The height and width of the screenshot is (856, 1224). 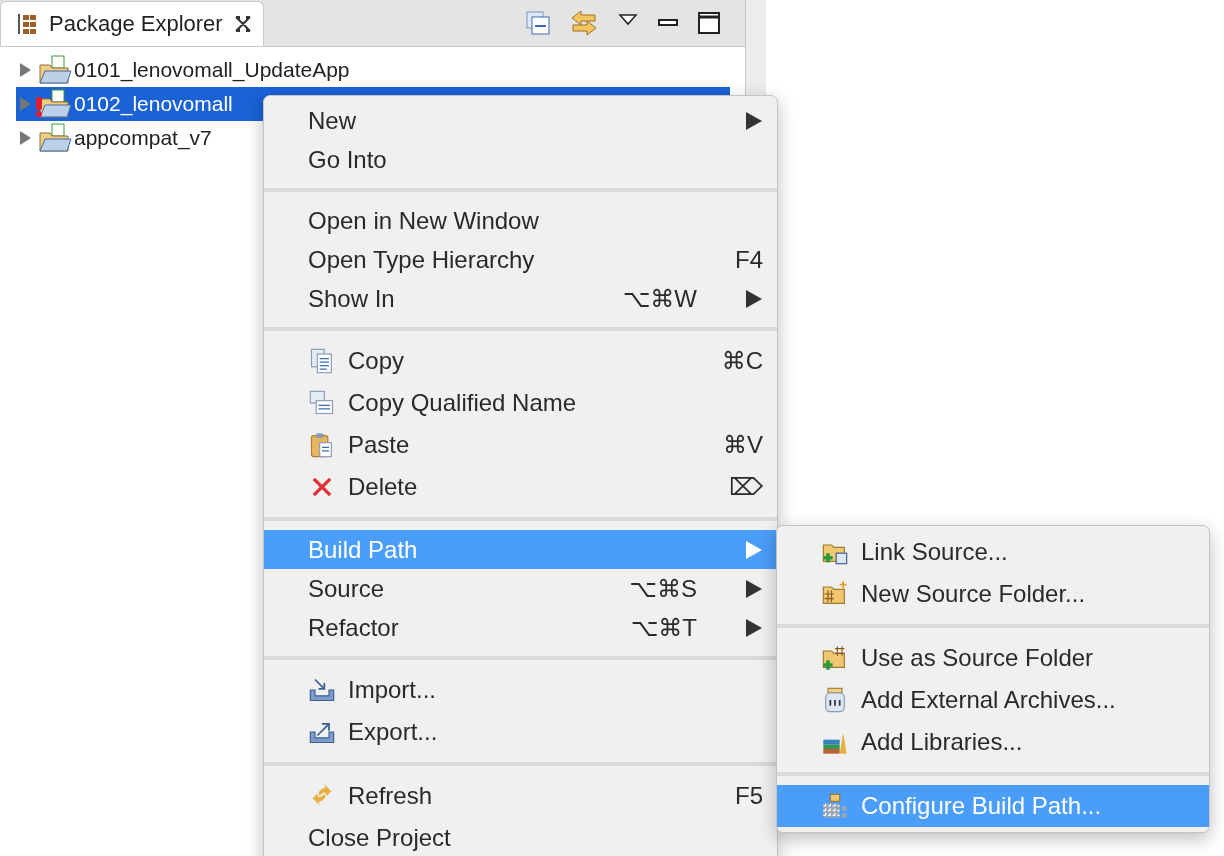 What do you see at coordinates (663, 627) in the screenshot?
I see `shortcut-label: ⌥⌘T` at bounding box center [663, 627].